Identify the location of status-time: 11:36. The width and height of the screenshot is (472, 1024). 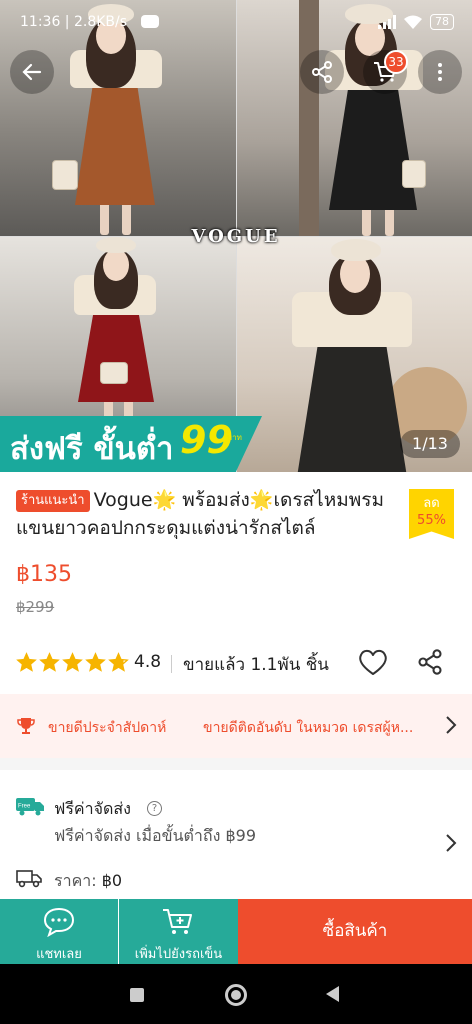
(40, 22).